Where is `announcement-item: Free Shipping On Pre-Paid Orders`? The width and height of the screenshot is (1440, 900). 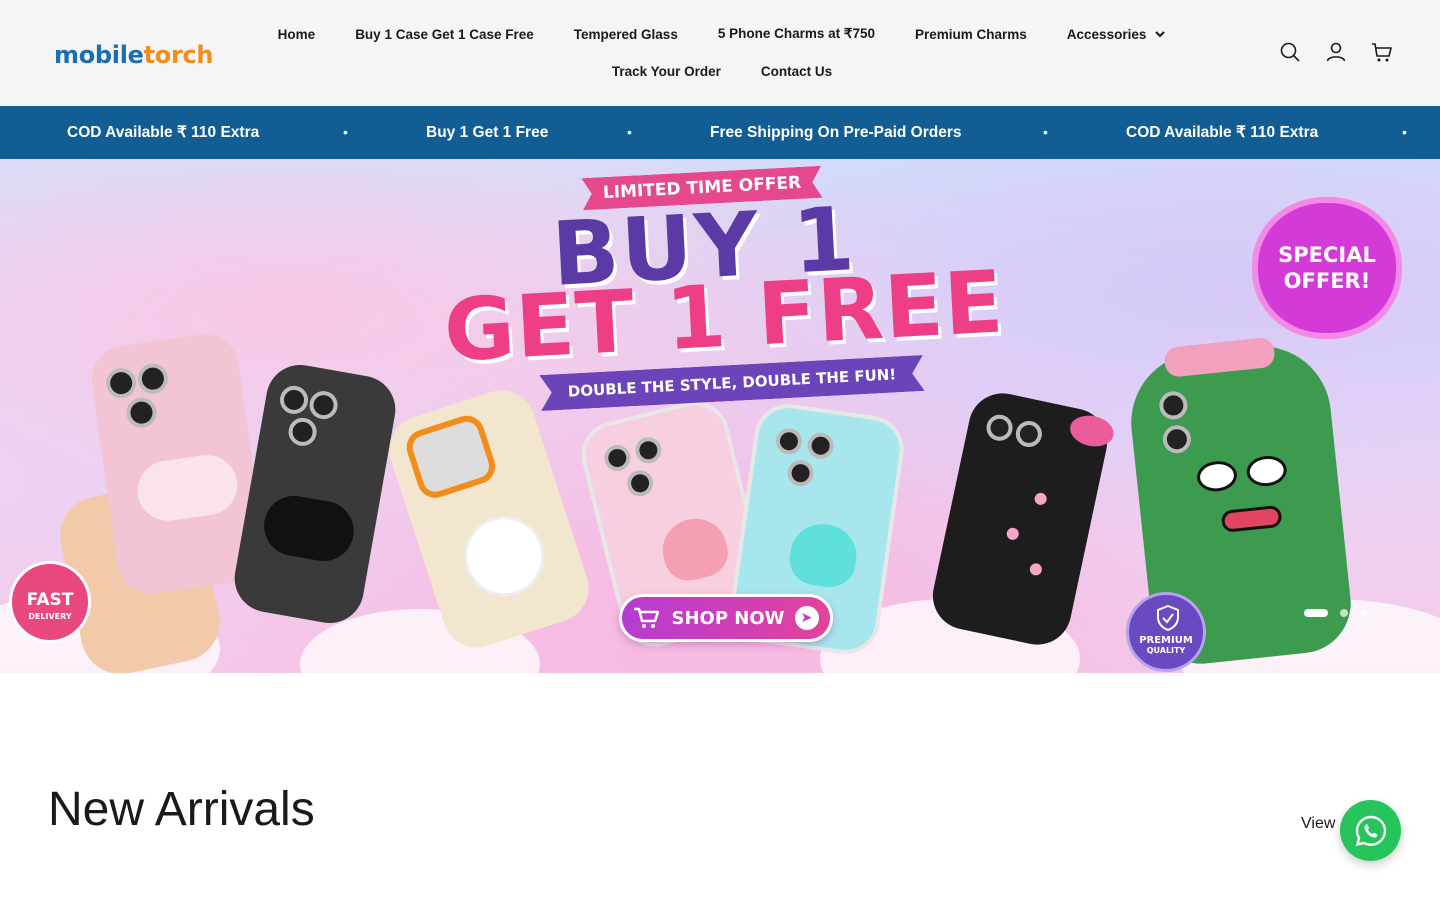
announcement-item: Free Shipping On Pre-Paid Orders is located at coordinates (836, 132).